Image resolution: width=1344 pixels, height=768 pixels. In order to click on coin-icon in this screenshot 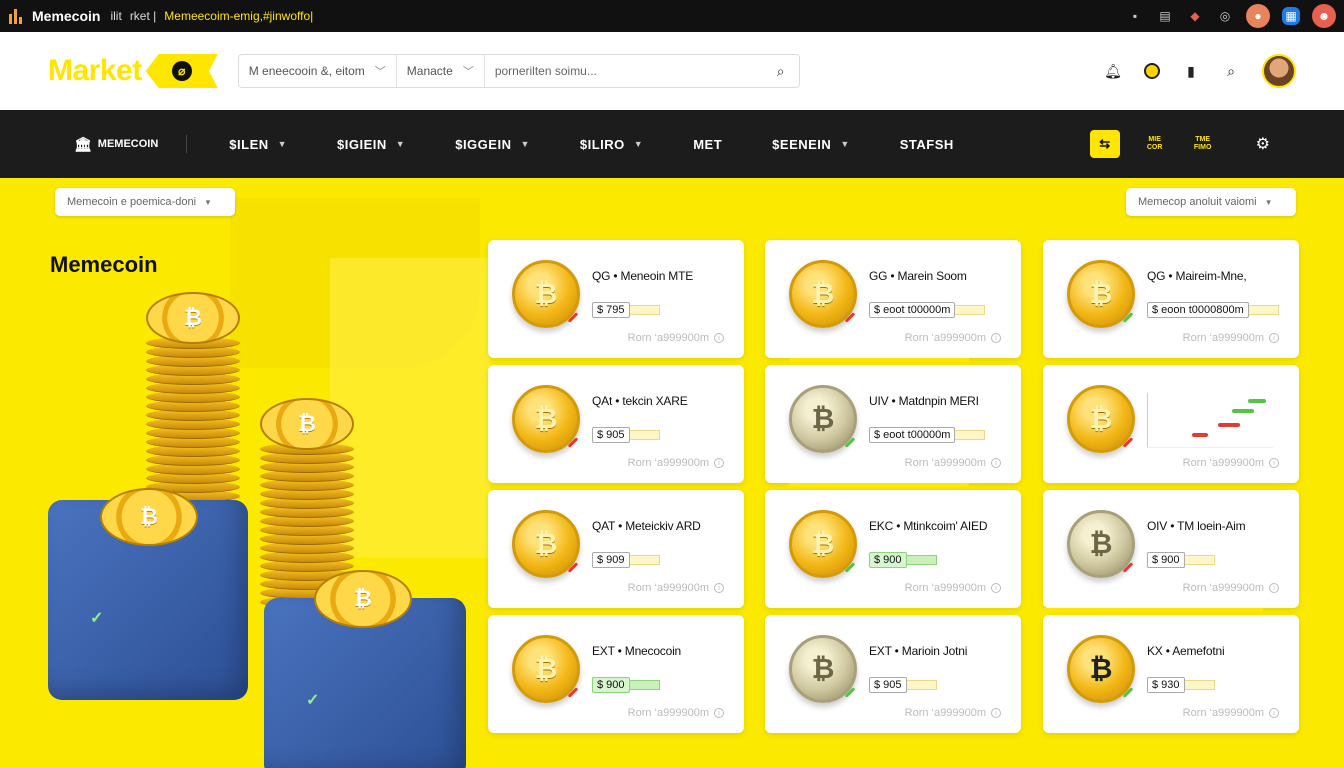, I will do `click(1152, 71)`.